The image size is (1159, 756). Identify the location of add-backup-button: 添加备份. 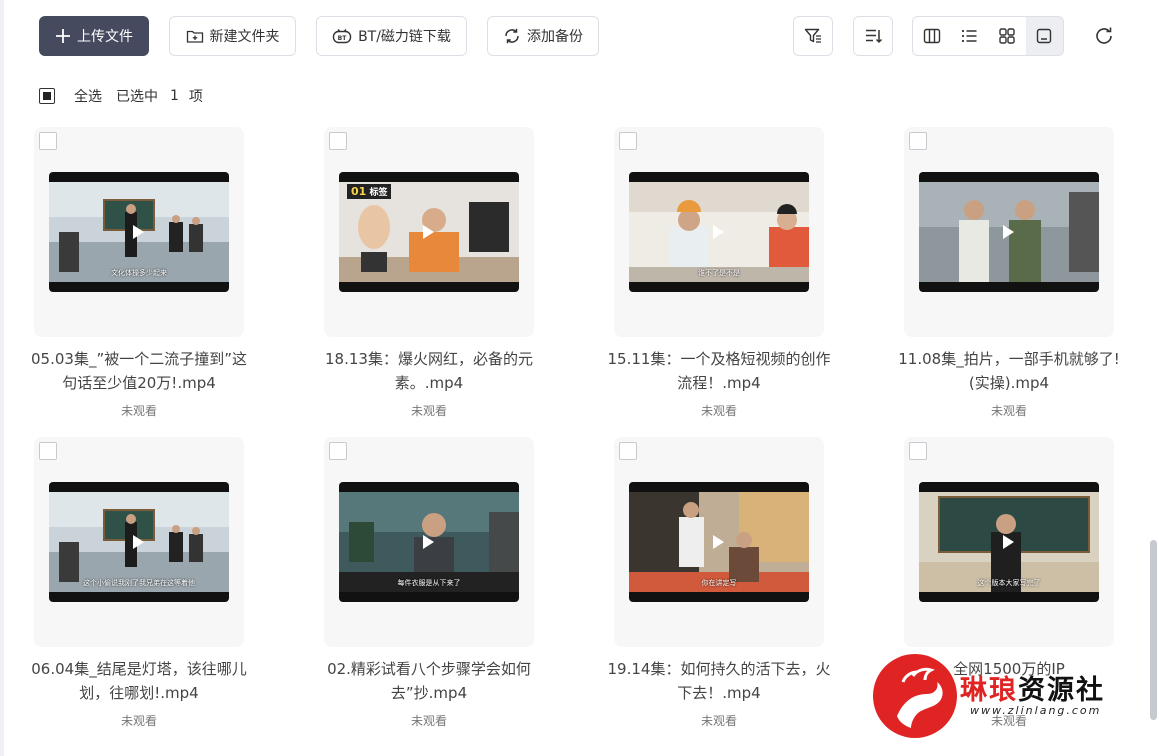
(543, 36).